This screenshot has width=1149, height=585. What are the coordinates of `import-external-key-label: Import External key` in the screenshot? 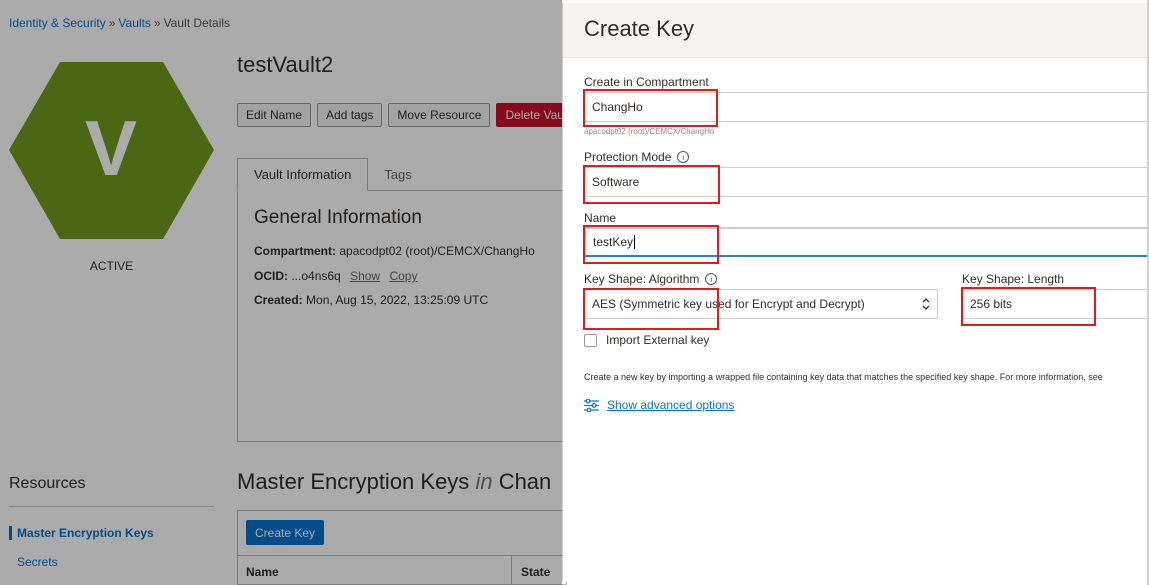 It's located at (657, 340).